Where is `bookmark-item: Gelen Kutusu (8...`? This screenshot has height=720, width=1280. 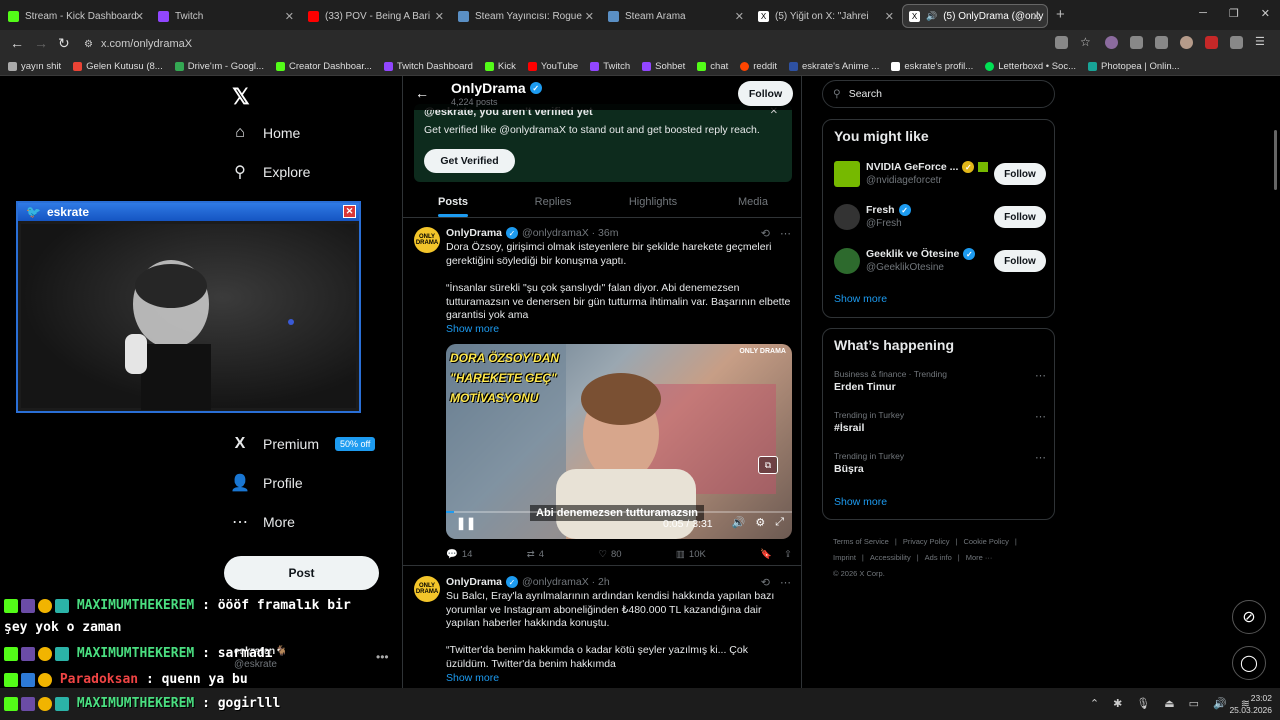 bookmark-item: Gelen Kutusu (8... is located at coordinates (118, 66).